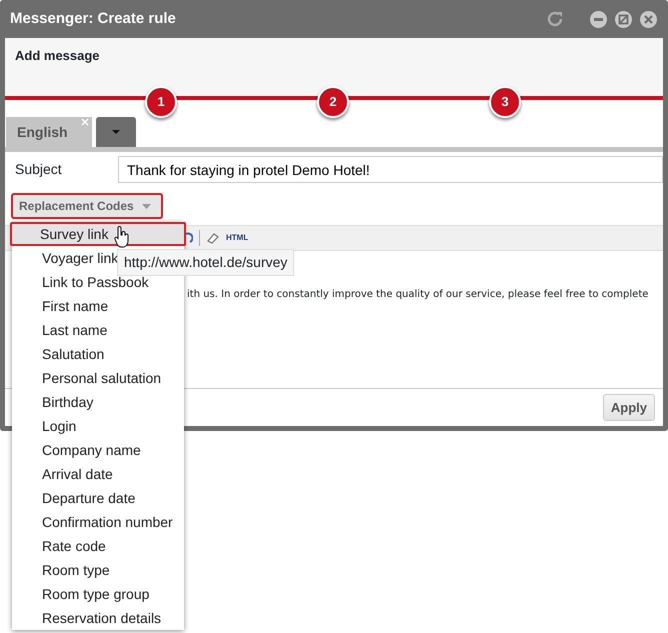  I want to click on menu-item: Birthday, so click(98, 402).